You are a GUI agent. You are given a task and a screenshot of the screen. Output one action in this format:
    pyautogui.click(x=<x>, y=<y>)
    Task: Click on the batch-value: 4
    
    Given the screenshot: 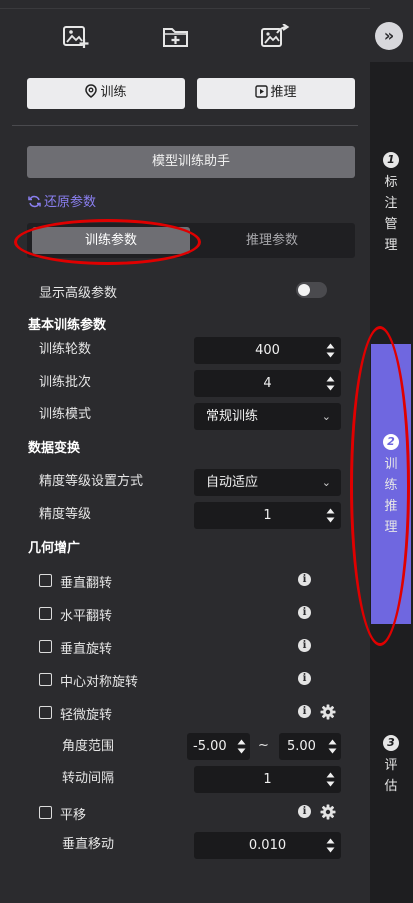 What is the action you would take?
    pyautogui.click(x=267, y=383)
    